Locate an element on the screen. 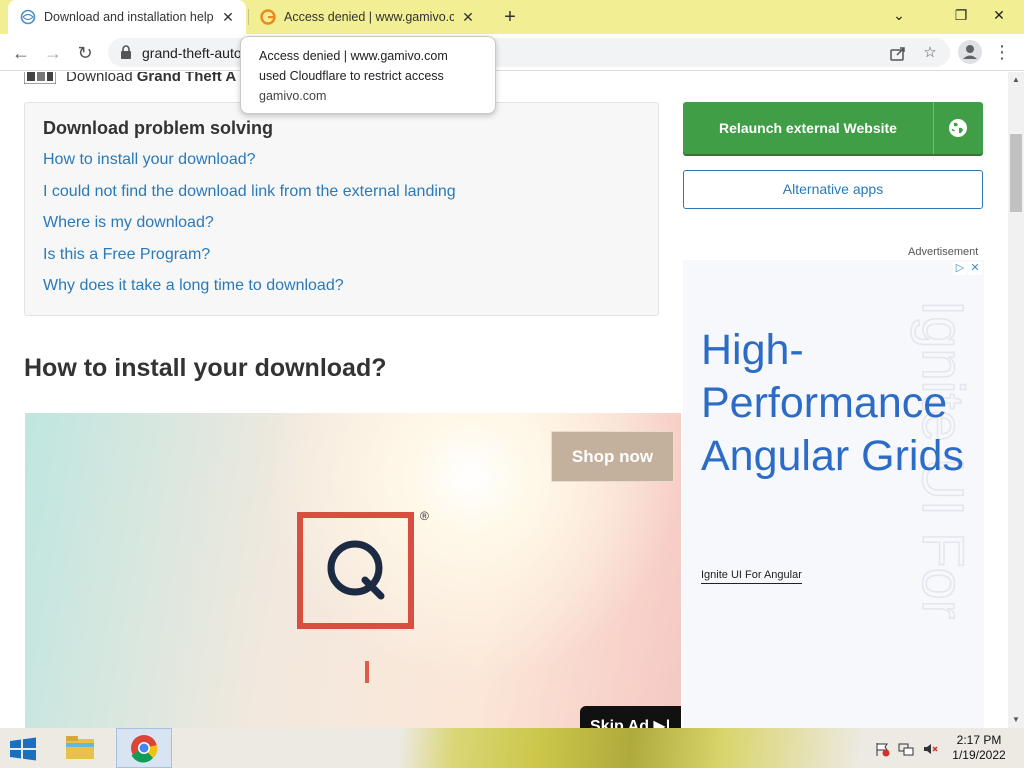 The height and width of the screenshot is (768, 1024). windows-start-icon is located at coordinates (23, 749).